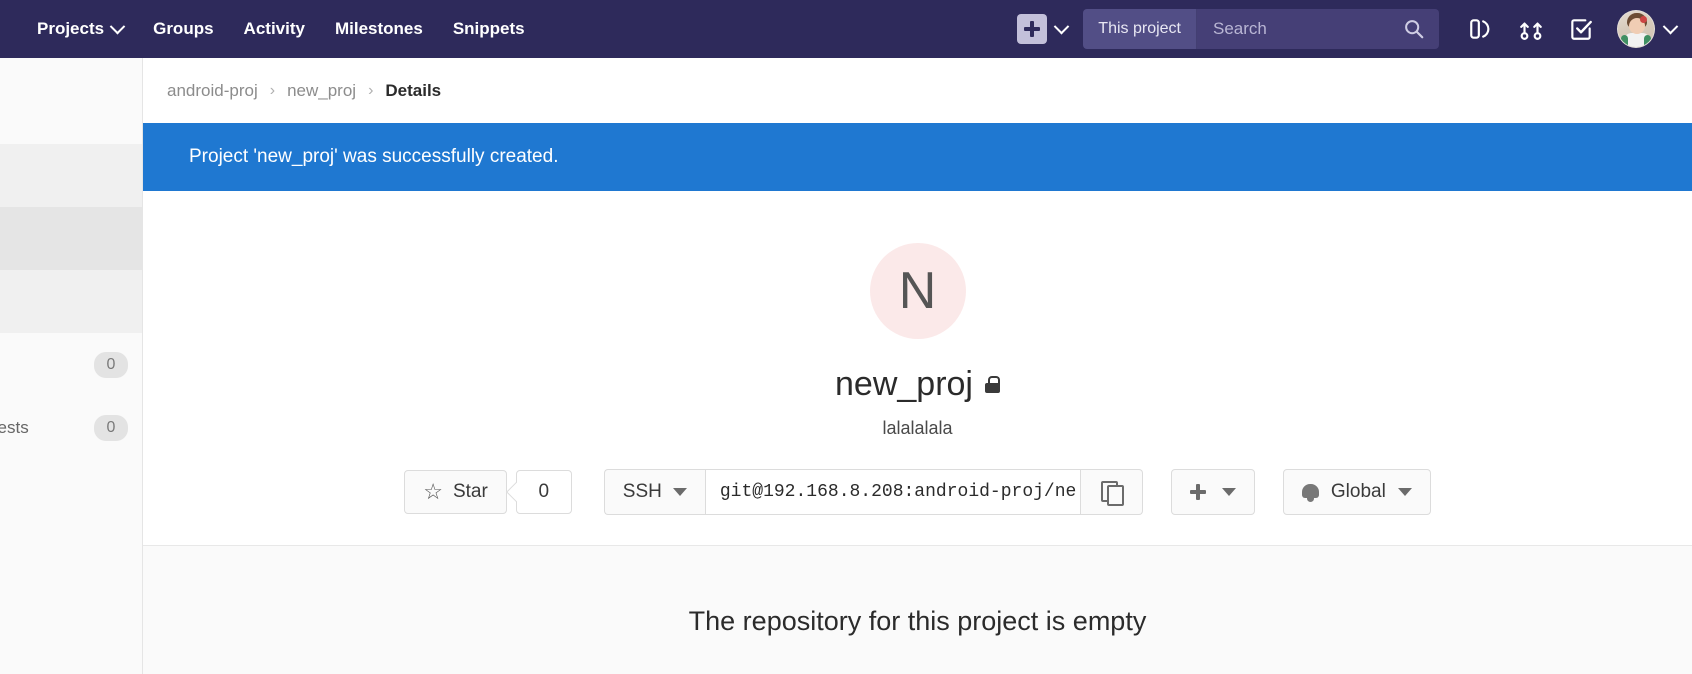 This screenshot has height=674, width=1692. I want to click on breadcrumb-current: Details, so click(413, 90).